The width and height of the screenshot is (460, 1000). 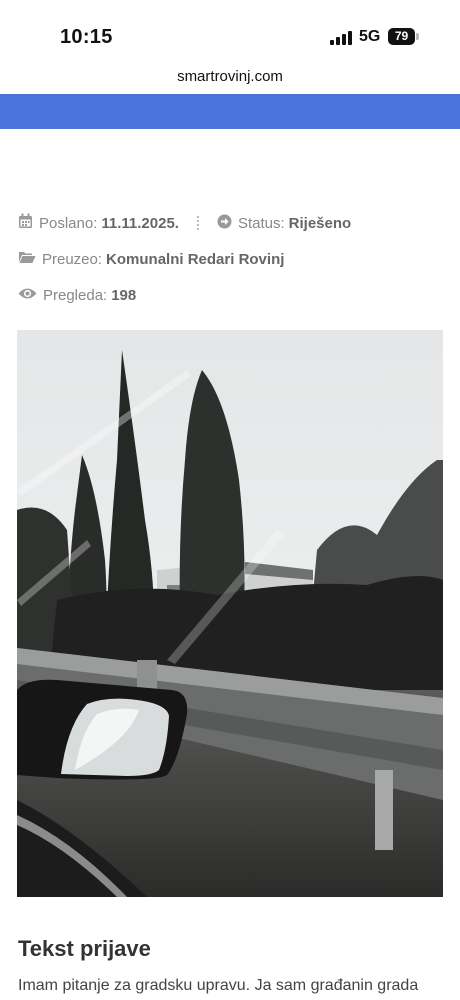 I want to click on folder-open-icon, so click(x=27, y=259).